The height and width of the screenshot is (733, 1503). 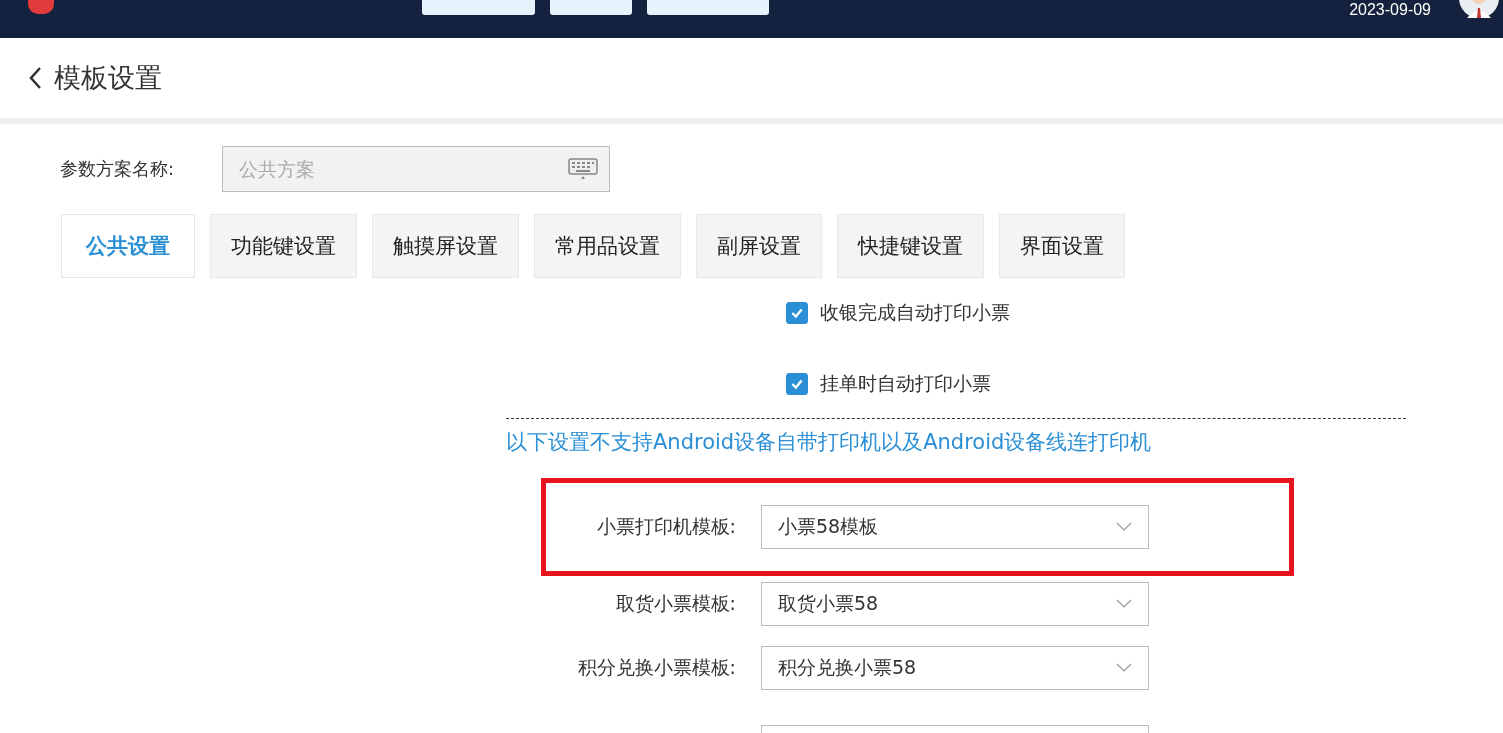 What do you see at coordinates (108, 78) in the screenshot?
I see `page-title: 模板设置` at bounding box center [108, 78].